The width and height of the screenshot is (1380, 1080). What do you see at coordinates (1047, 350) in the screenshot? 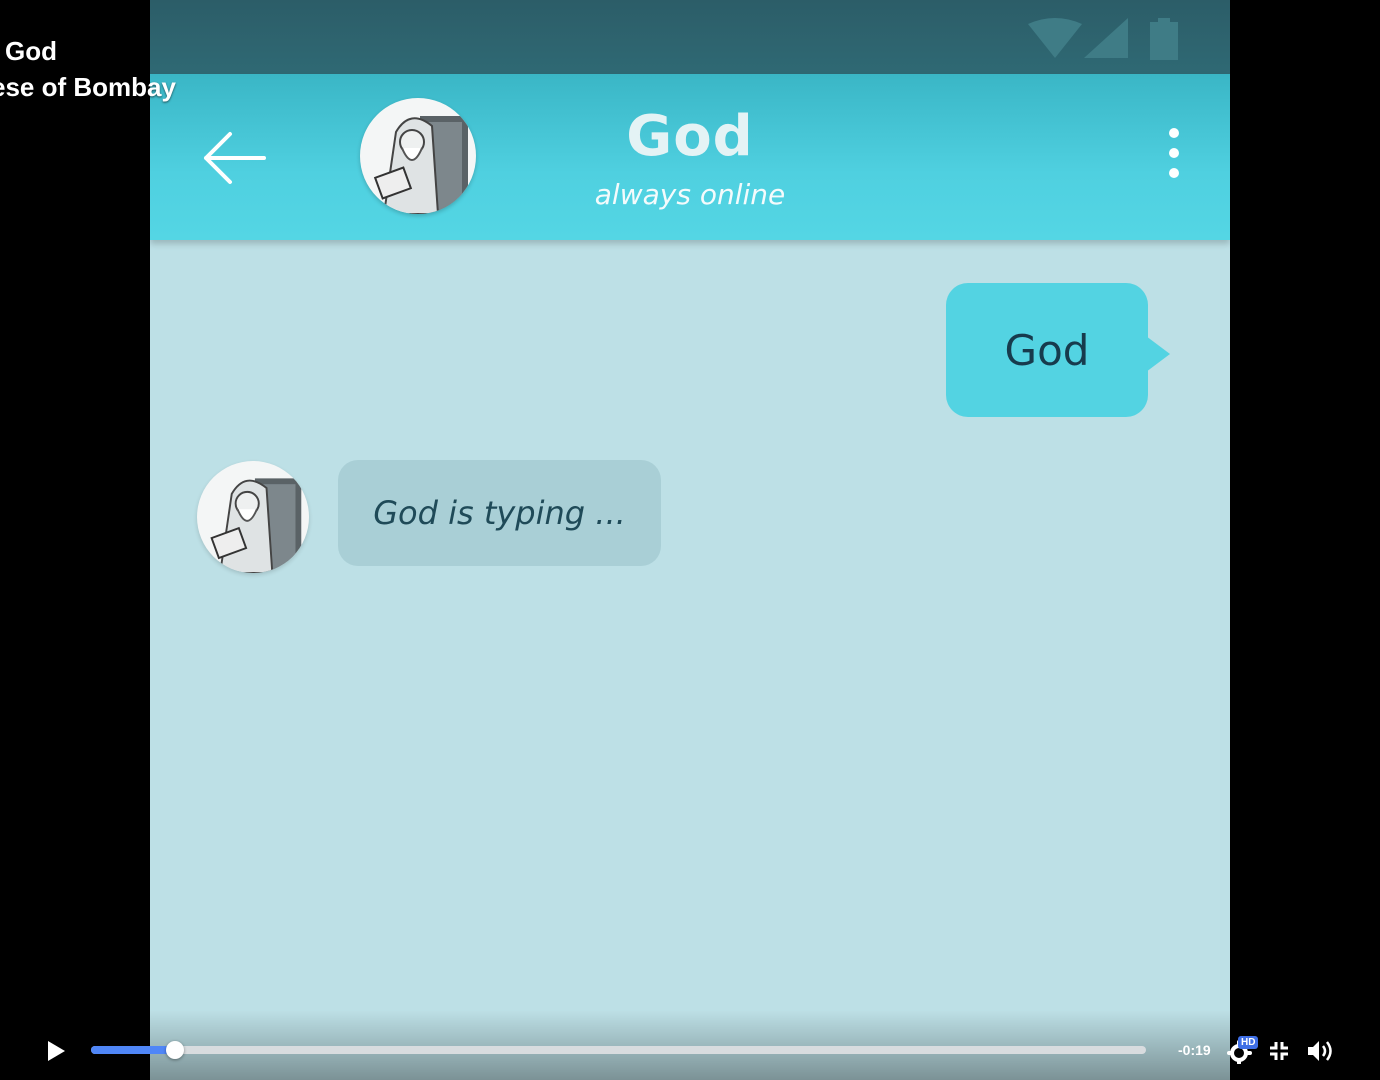
I see `outgoing-message-bubble: God` at bounding box center [1047, 350].